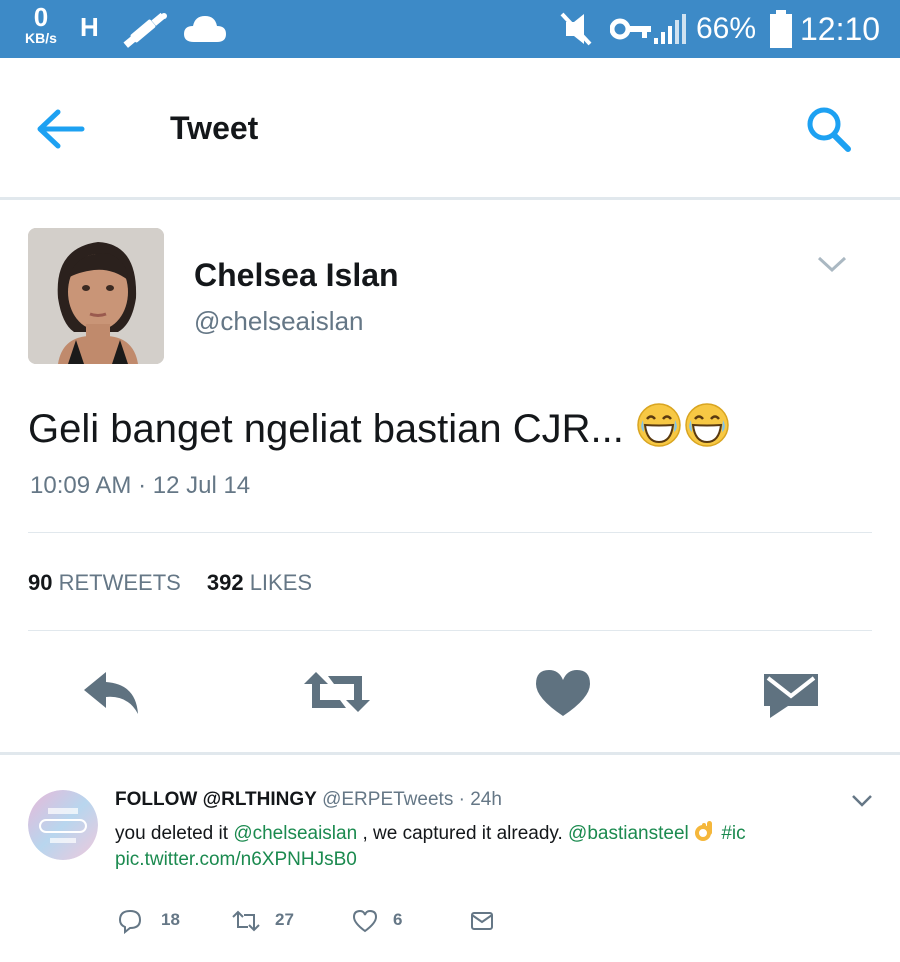 The image size is (900, 962). I want to click on h-network-icon: H, so click(89, 27).